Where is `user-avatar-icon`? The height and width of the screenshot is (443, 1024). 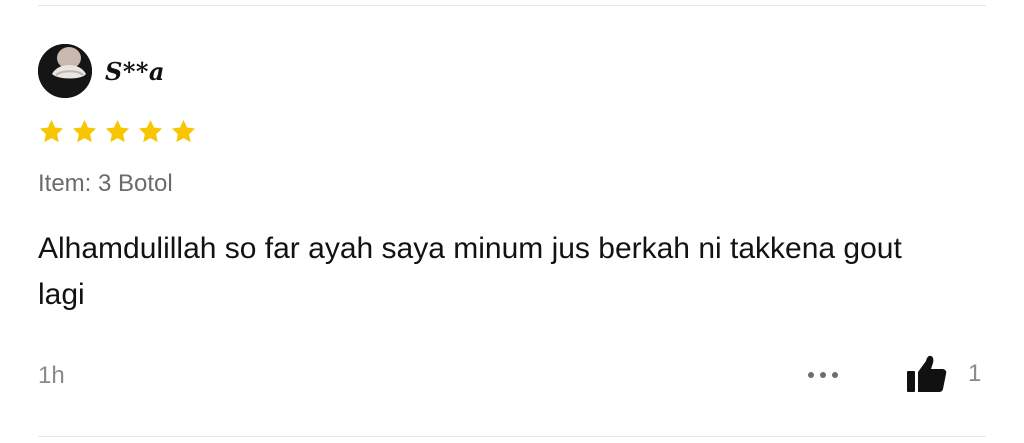 user-avatar-icon is located at coordinates (65, 71).